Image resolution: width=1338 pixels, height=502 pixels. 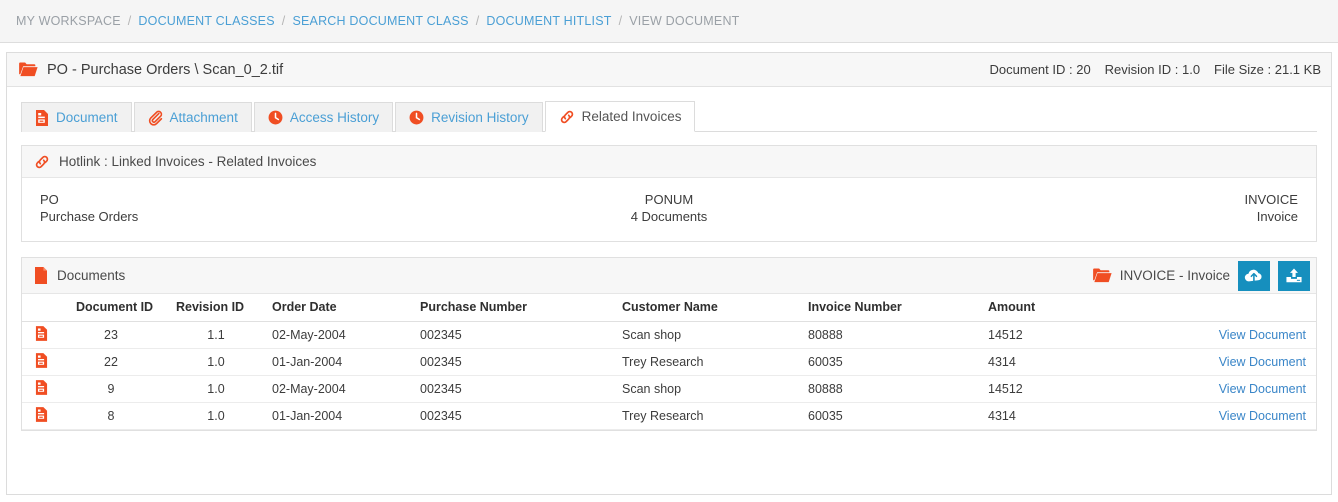 I want to click on column-header-document-id: Document ID, so click(x=111, y=308).